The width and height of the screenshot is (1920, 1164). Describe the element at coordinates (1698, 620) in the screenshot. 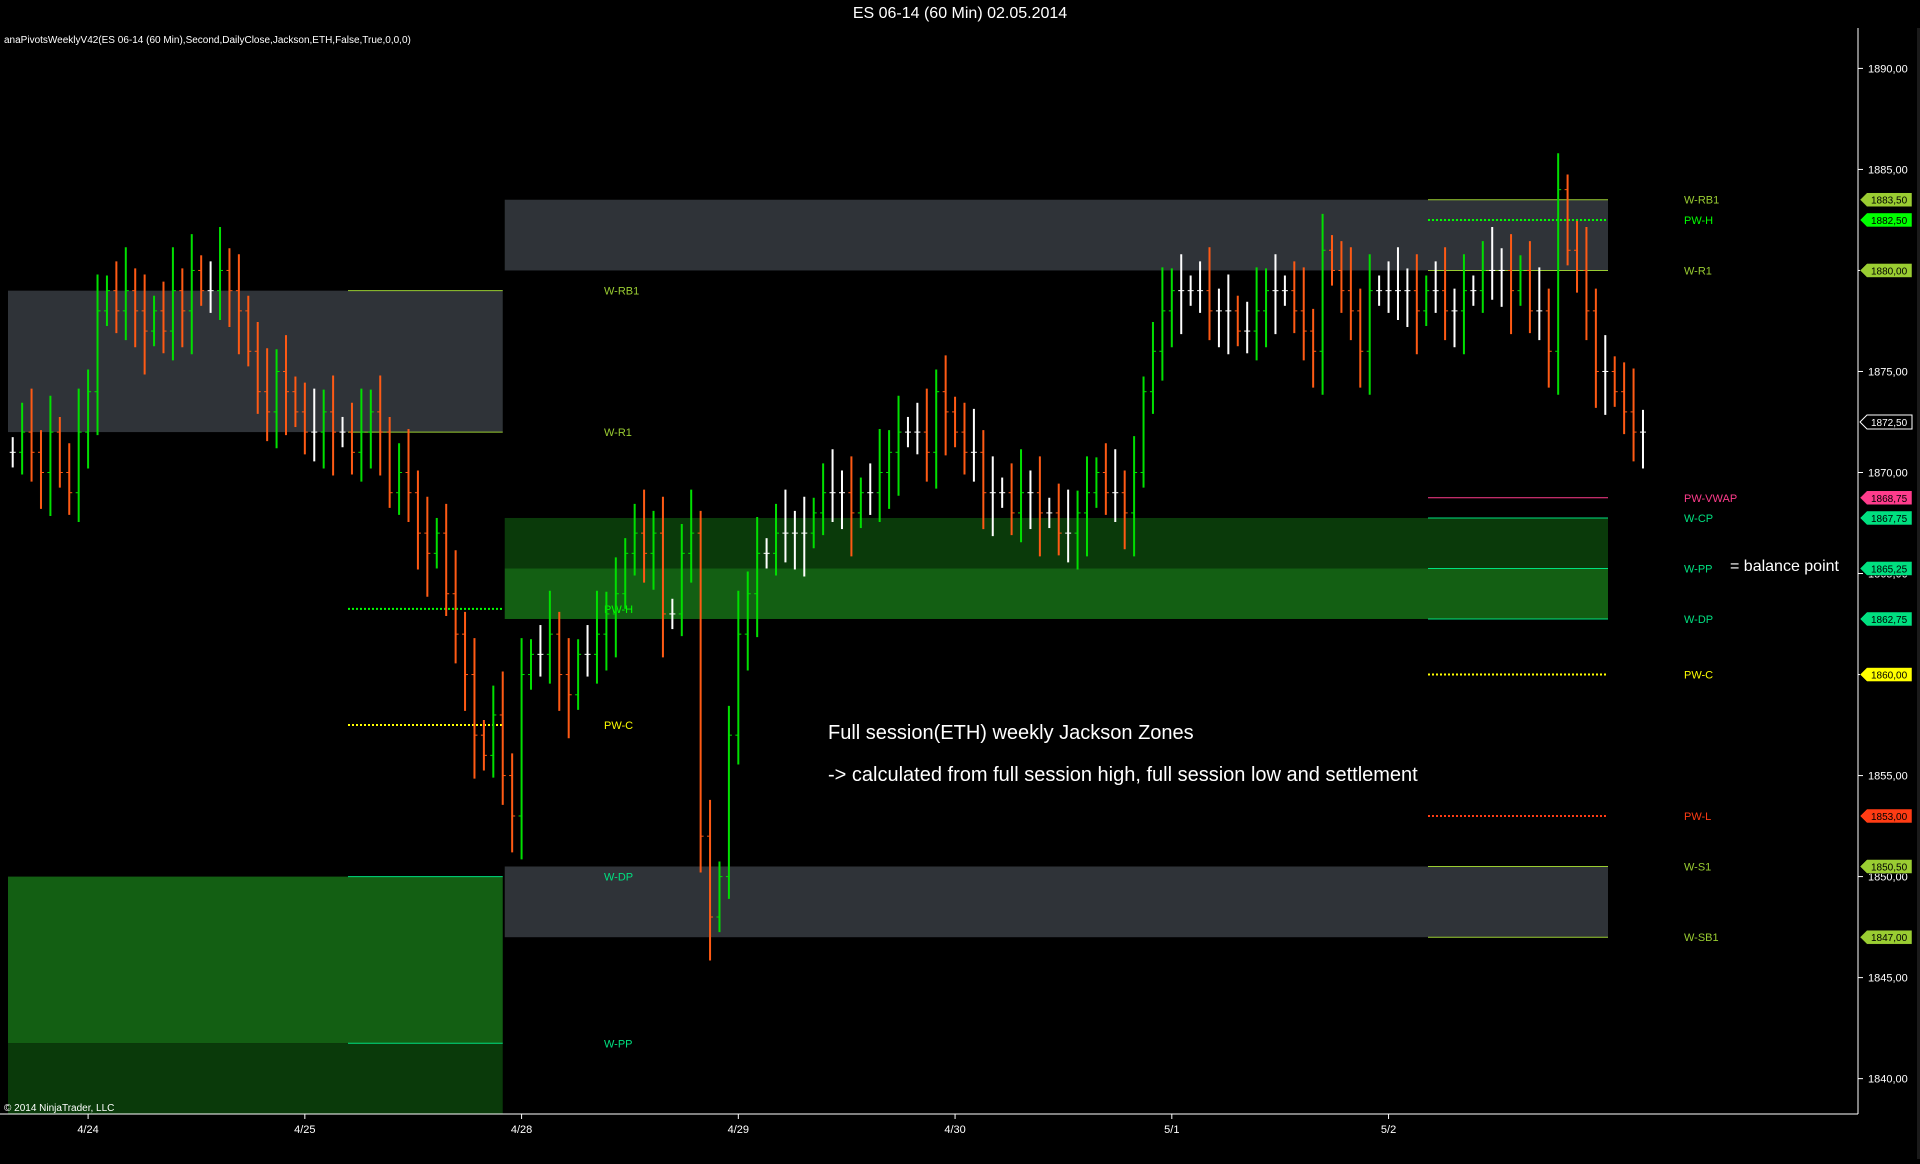

I see `current-level-label: W-DP` at that location.